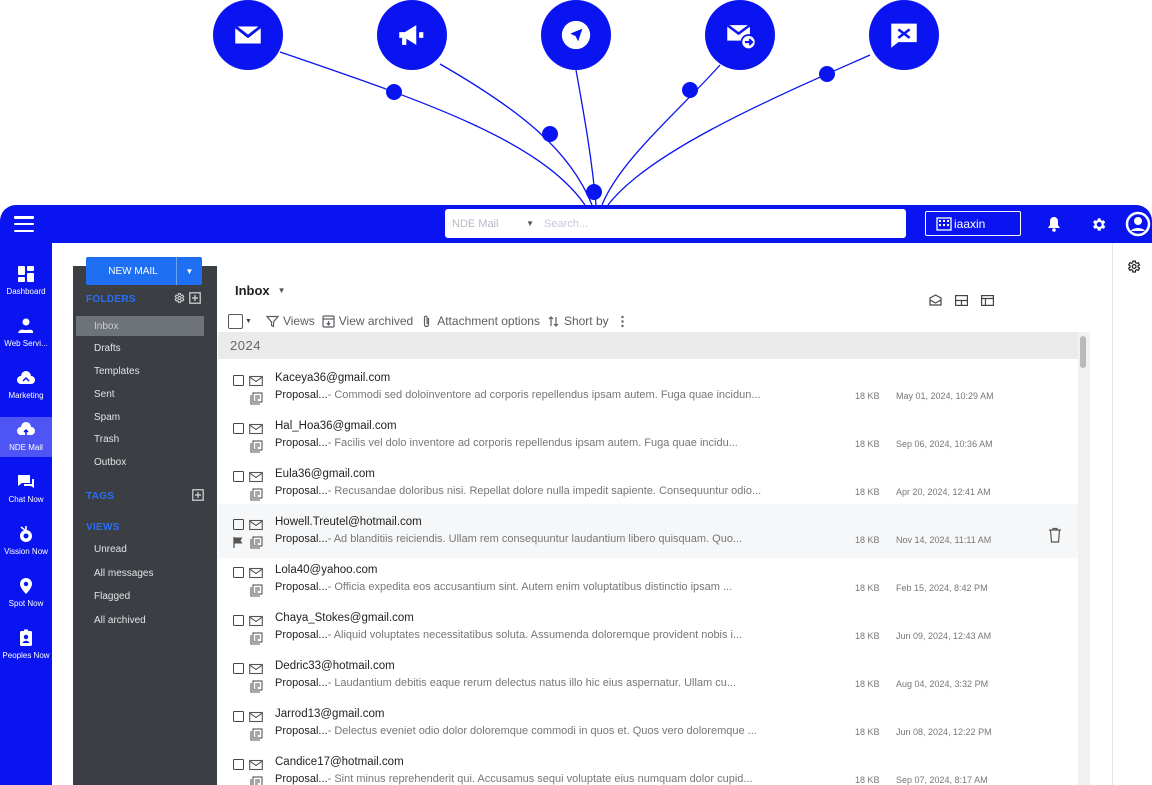  I want to click on folder-trash: Trash, so click(140, 439).